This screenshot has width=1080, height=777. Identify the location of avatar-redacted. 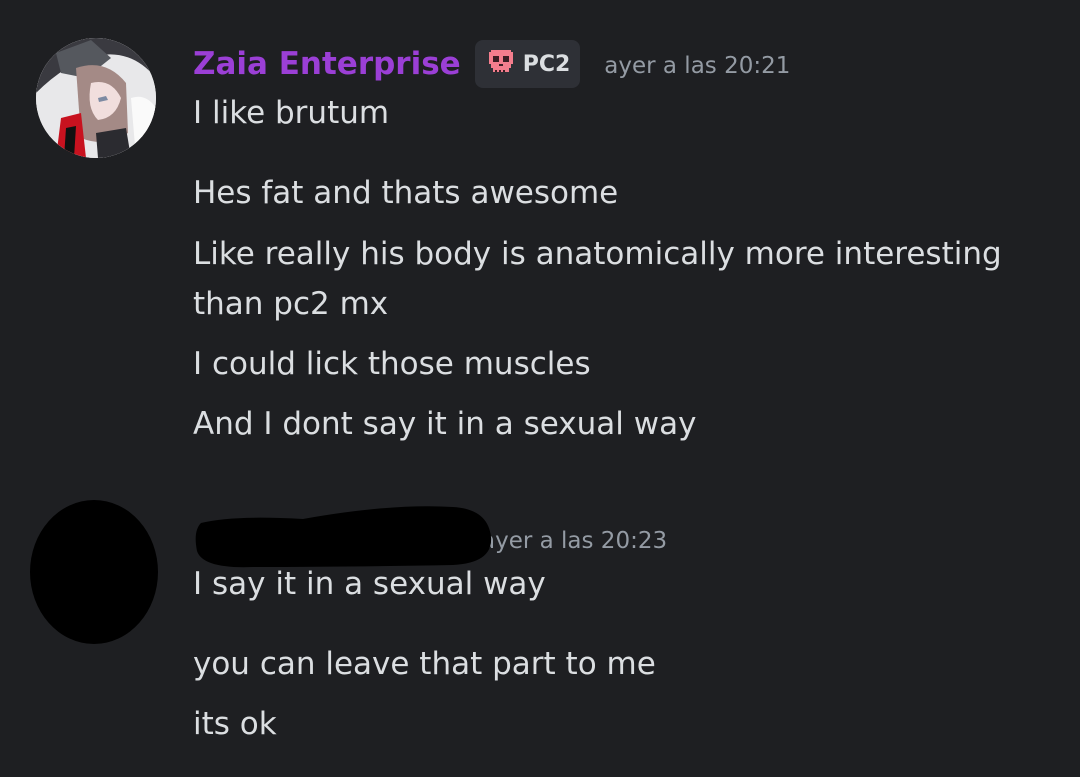
(94, 572).